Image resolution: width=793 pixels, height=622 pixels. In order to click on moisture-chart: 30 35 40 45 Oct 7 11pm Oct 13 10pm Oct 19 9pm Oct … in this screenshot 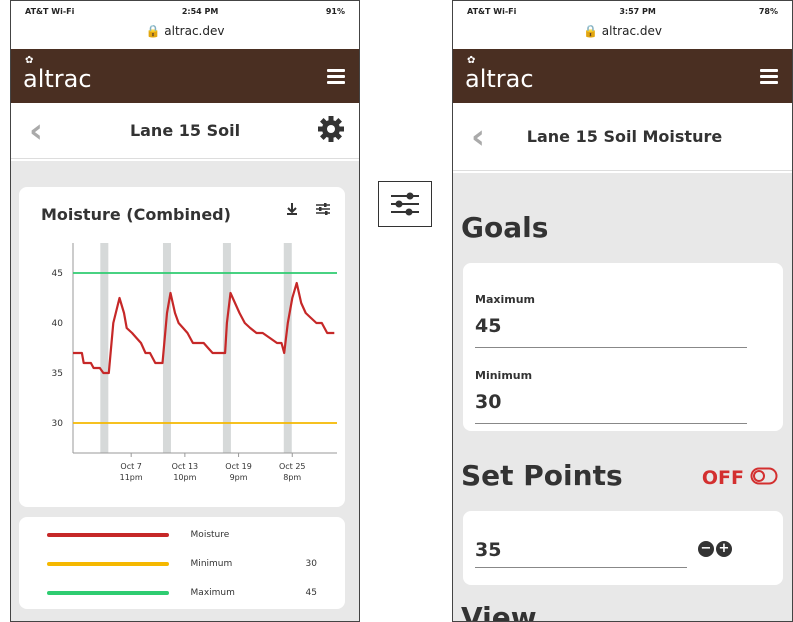, I will do `click(194, 362)`.